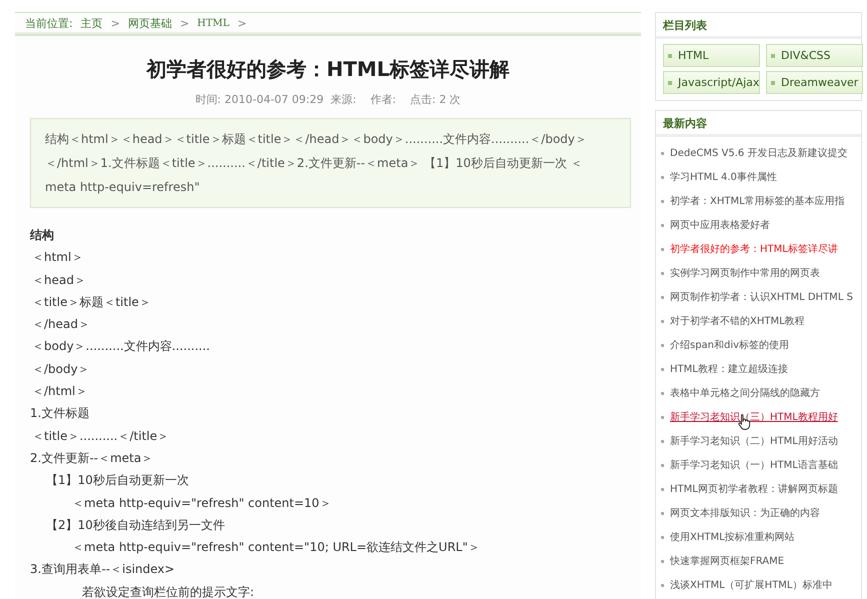 This screenshot has height=599, width=867. I want to click on panel-title: 最新内容, so click(758, 124).